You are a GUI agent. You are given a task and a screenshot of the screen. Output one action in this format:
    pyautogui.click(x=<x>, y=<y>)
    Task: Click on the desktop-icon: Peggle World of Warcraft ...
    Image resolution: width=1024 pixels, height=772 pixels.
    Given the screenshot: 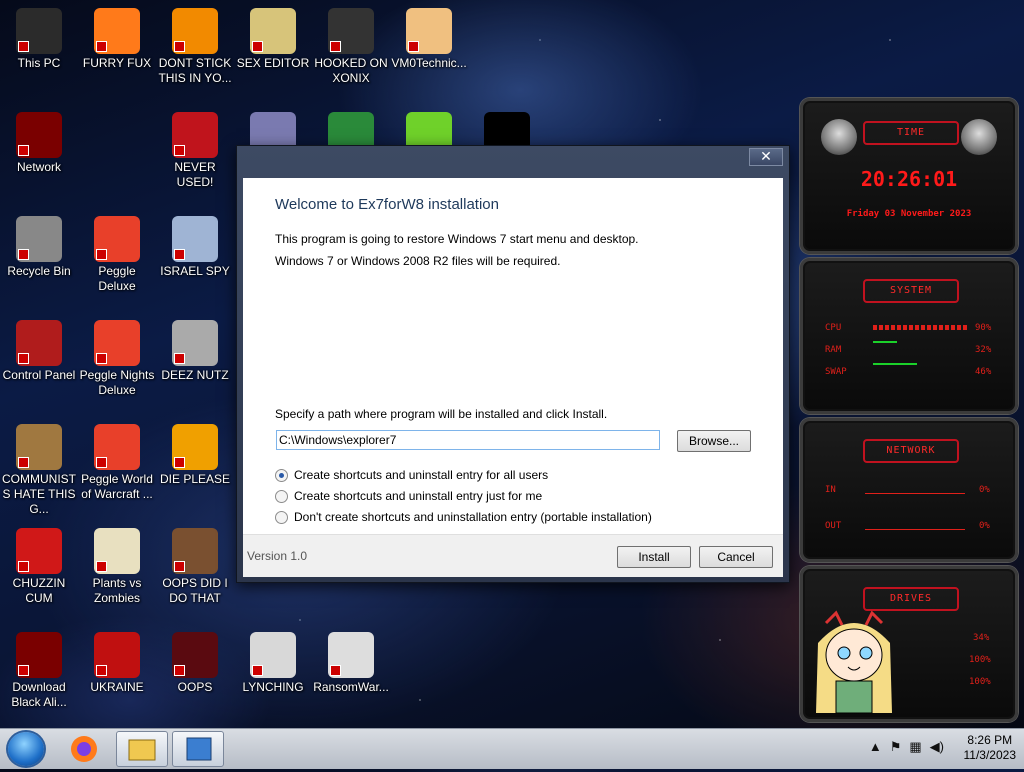 What is the action you would take?
    pyautogui.click(x=117, y=463)
    